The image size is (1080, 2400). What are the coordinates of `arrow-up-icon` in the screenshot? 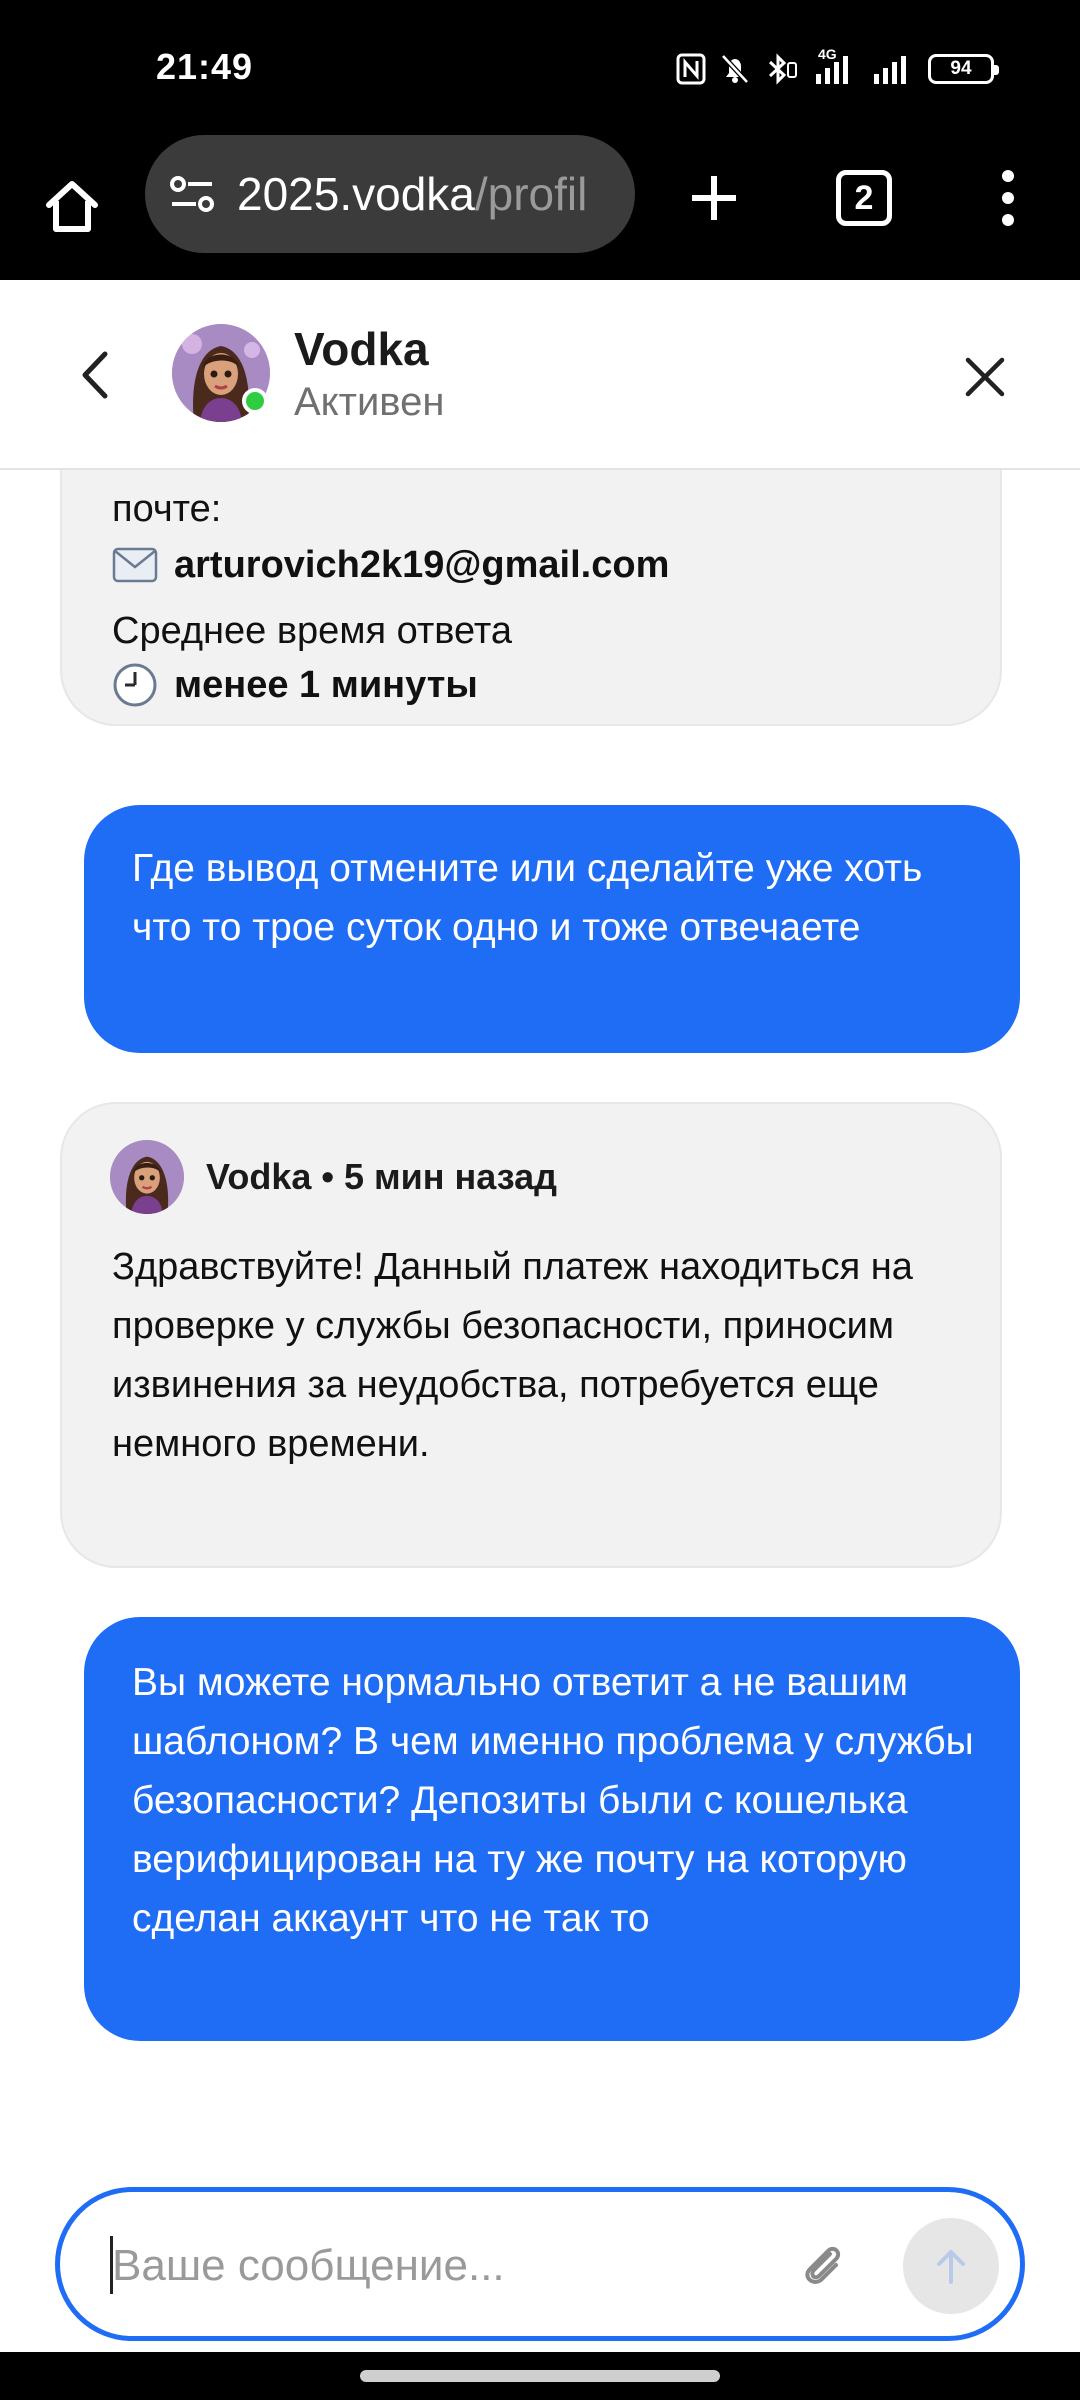 It's located at (951, 2267).